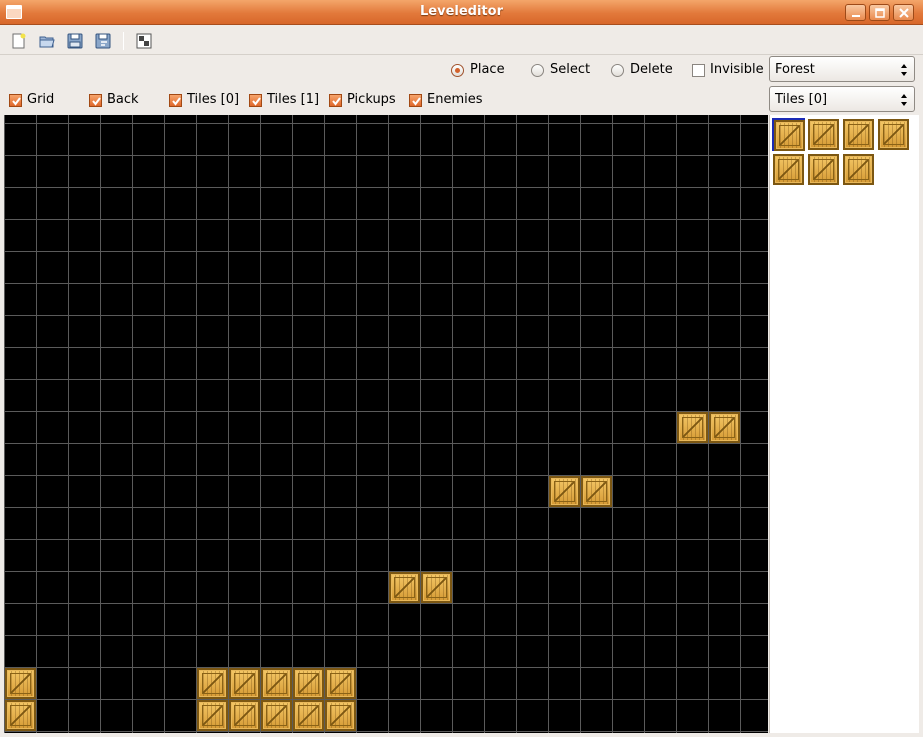 This screenshot has height=737, width=923. I want to click on new-button, so click(19, 41).